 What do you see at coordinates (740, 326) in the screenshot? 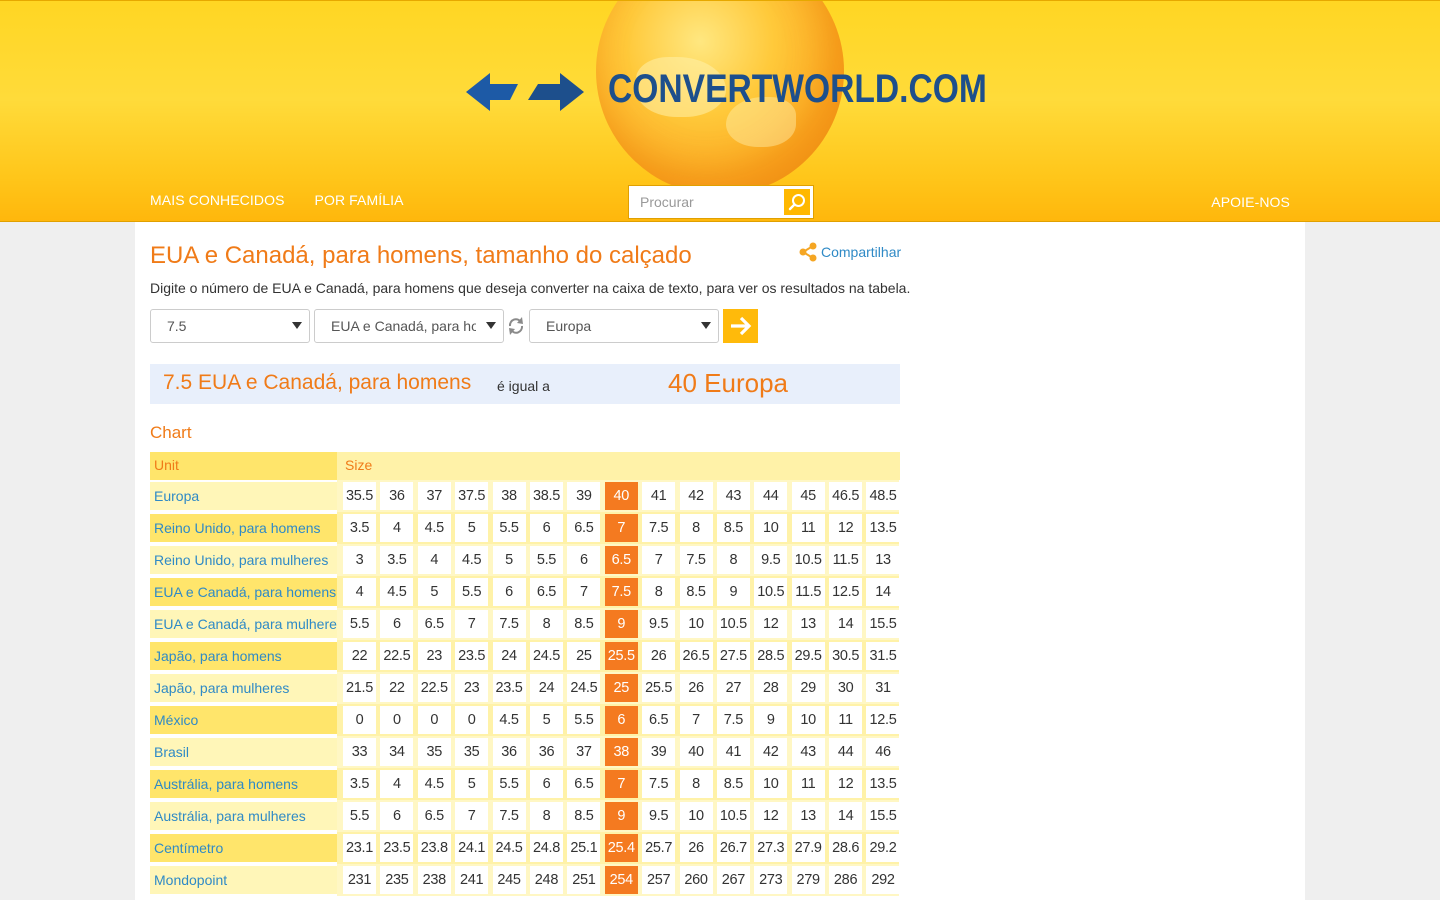
I see `convert-button` at bounding box center [740, 326].